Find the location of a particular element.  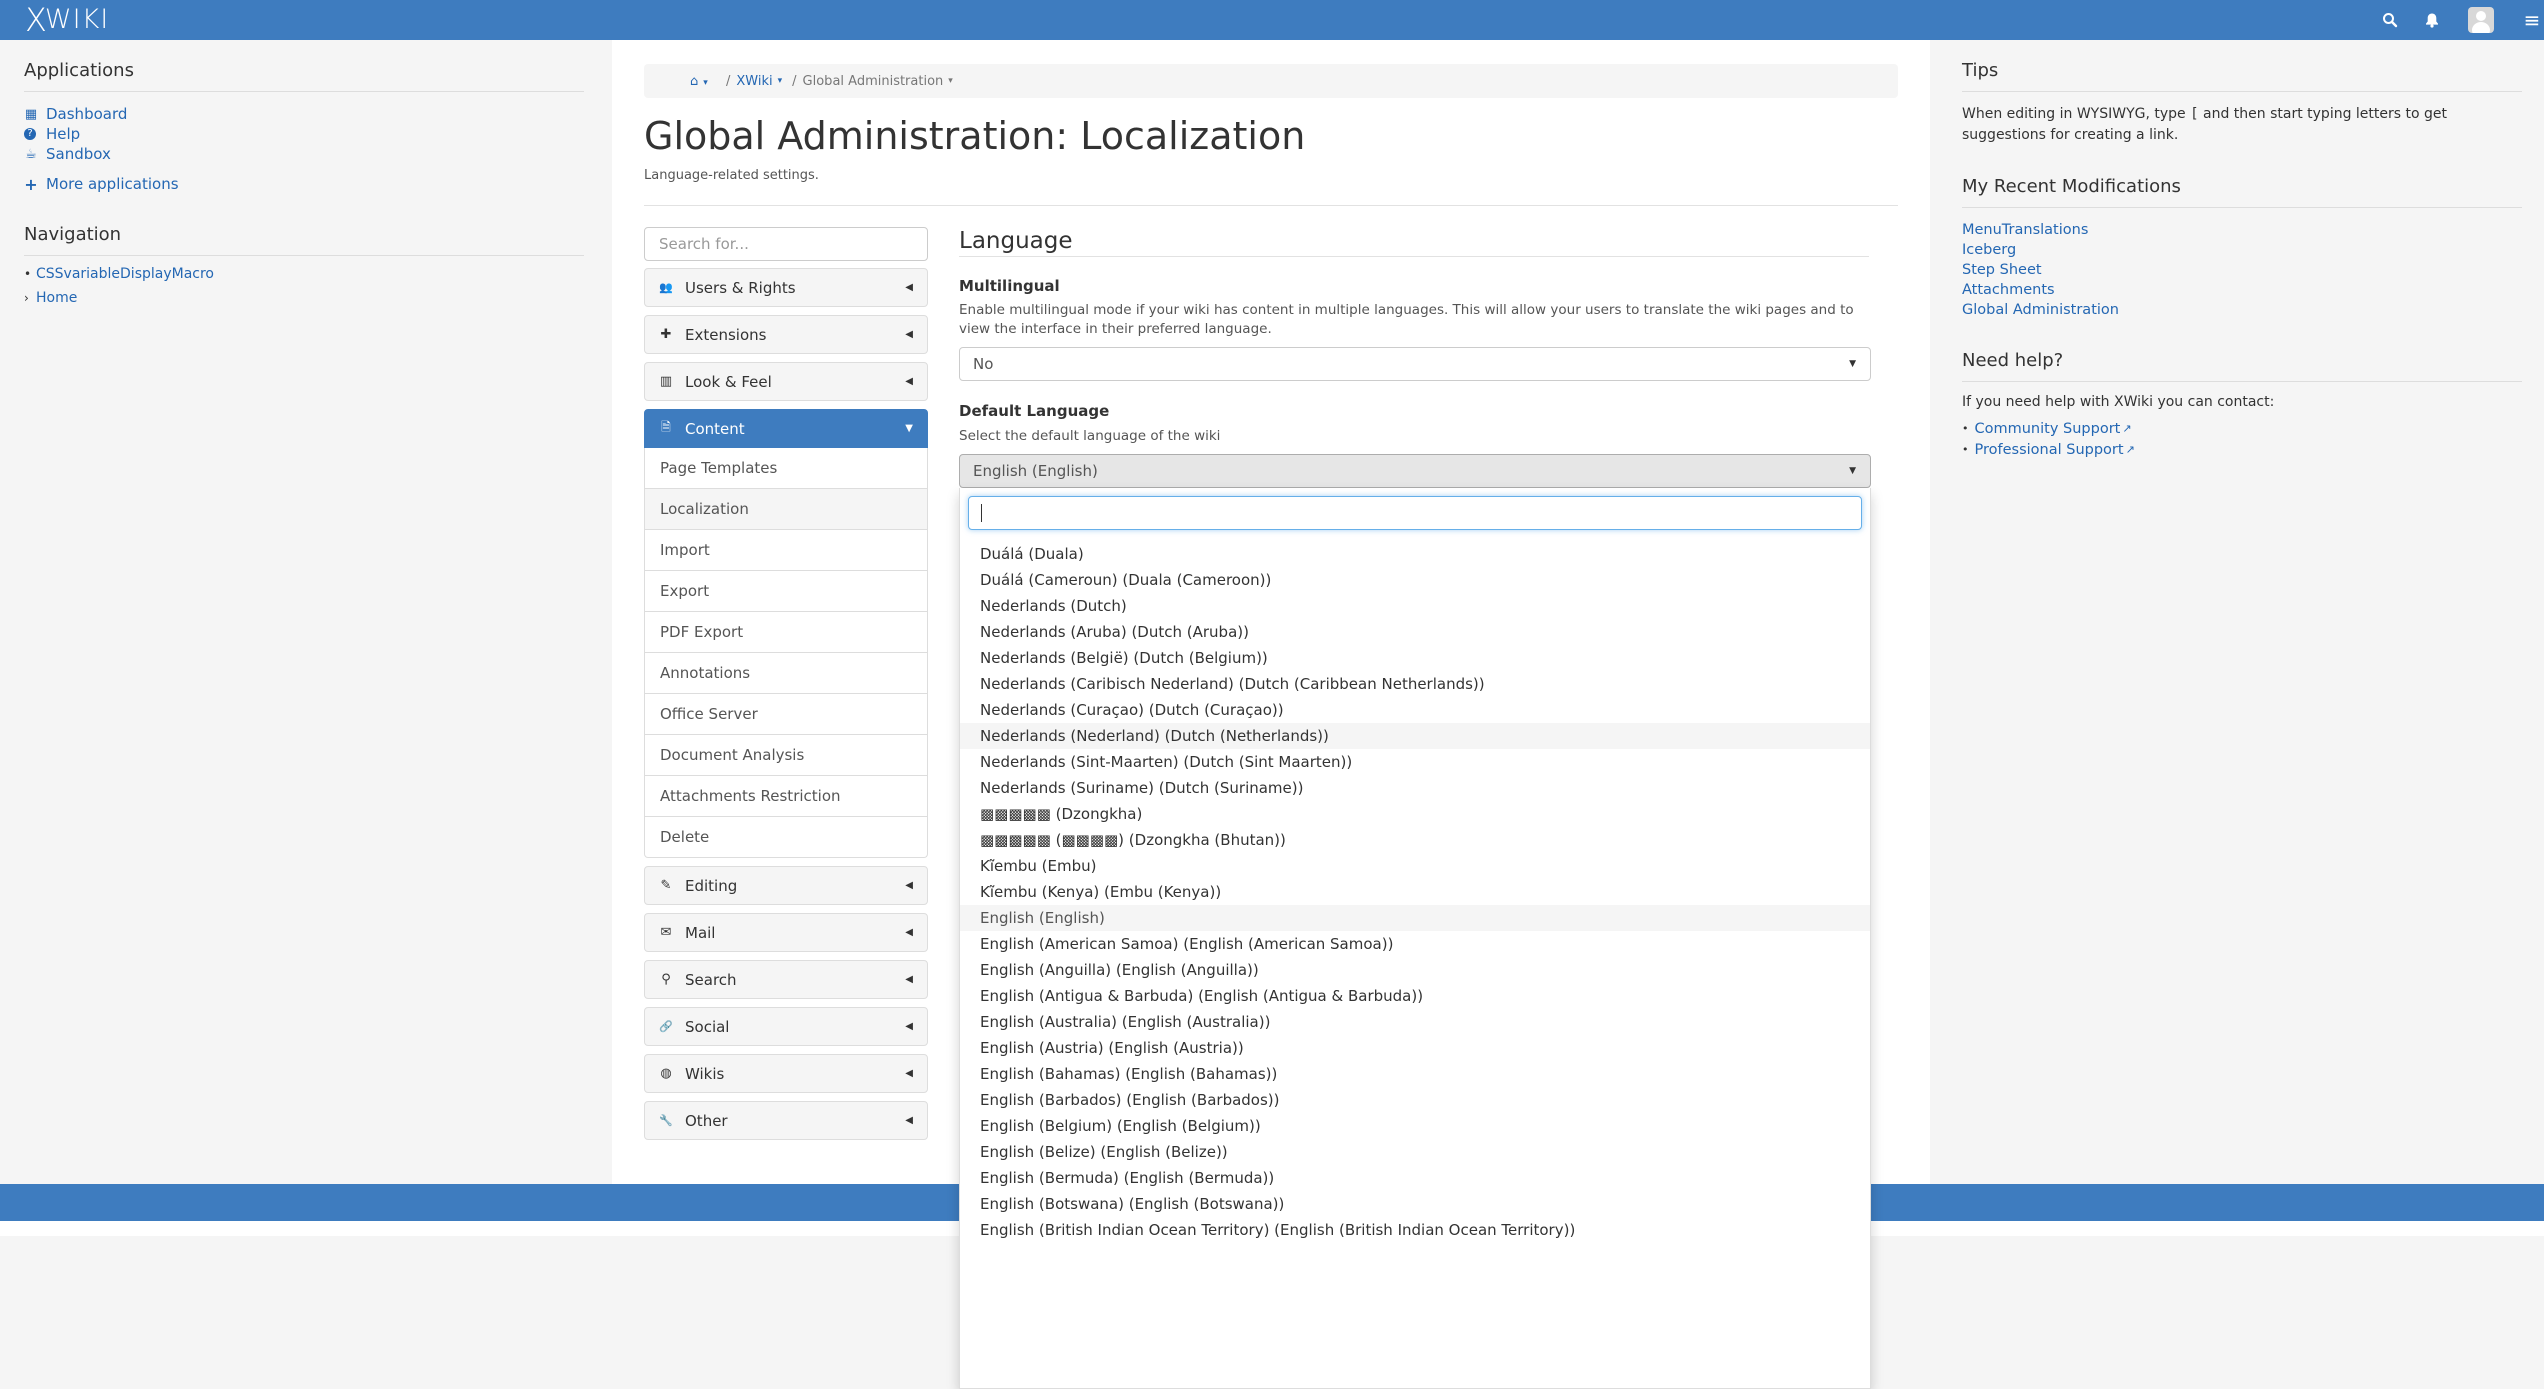

admin-category-users-rights: 👥 Users & Rights ◀ is located at coordinates (786, 287).